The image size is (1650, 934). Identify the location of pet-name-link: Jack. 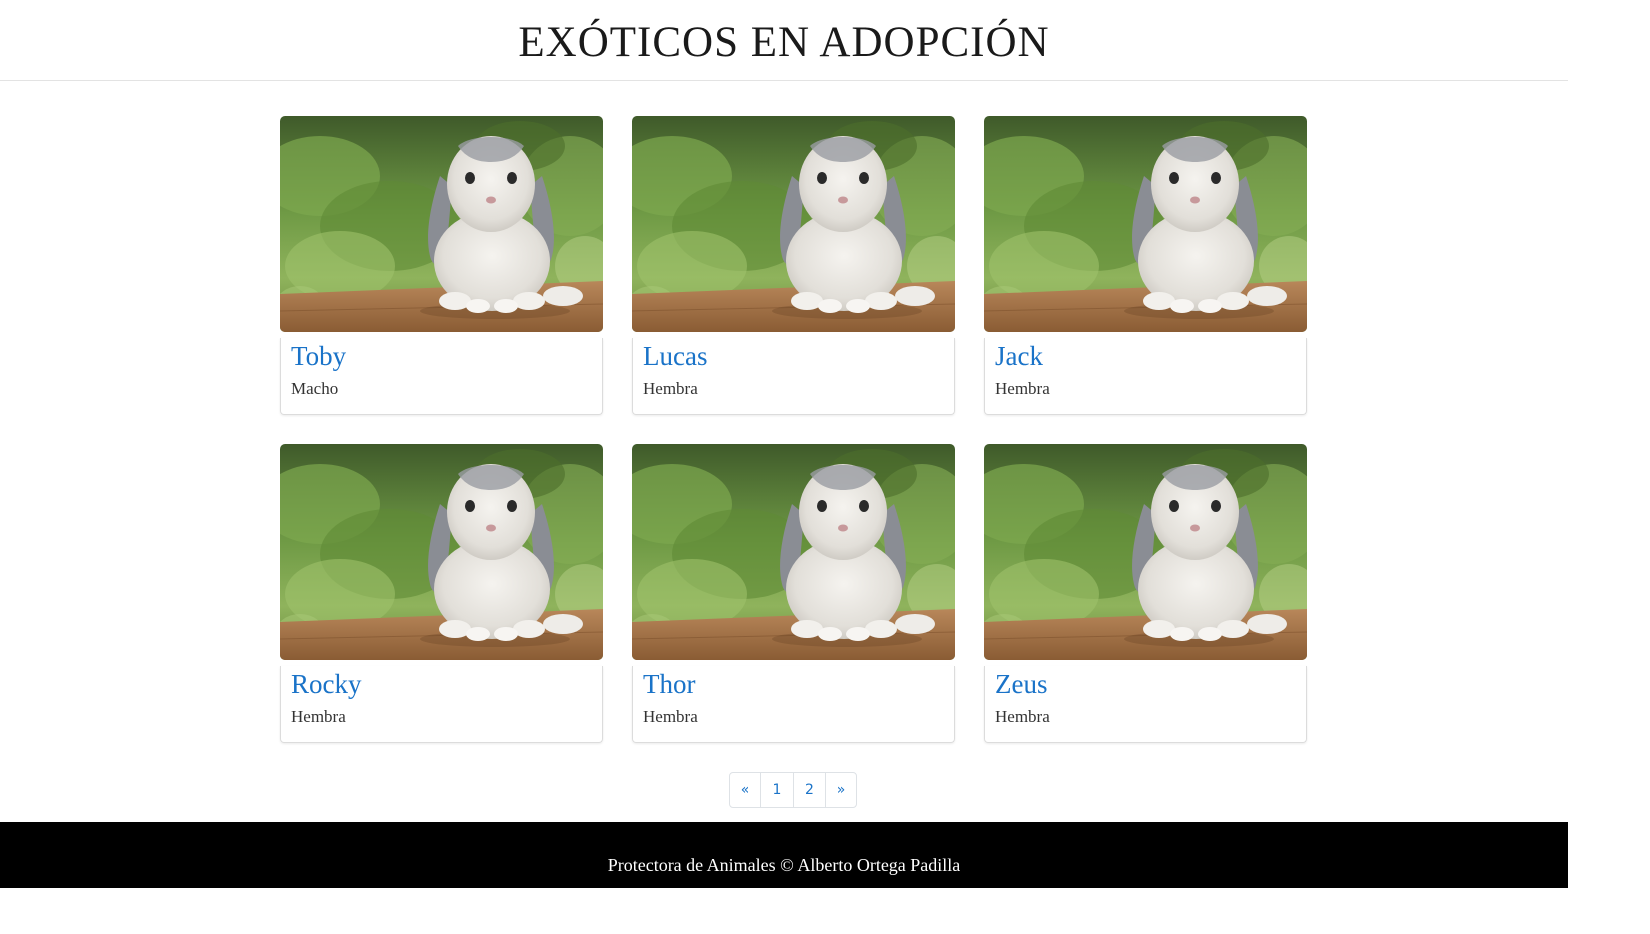
(1145, 356).